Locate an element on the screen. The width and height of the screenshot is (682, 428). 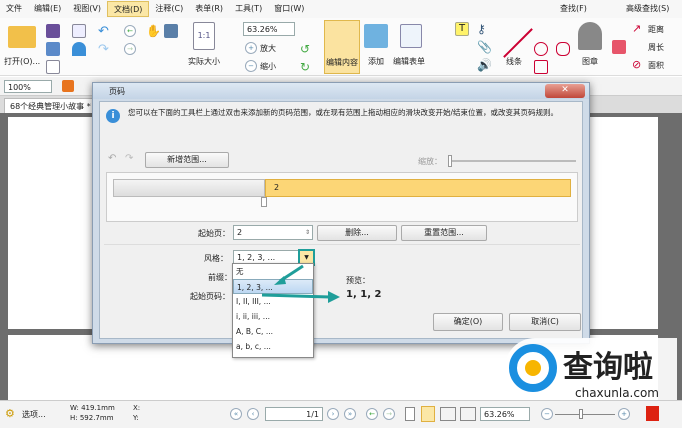
continuous-facing-icon is located at coordinates (468, 414).